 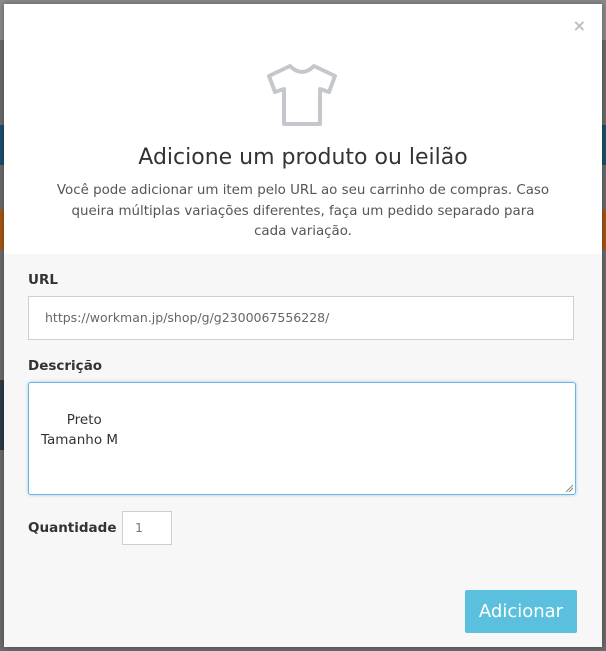 What do you see at coordinates (65, 366) in the screenshot?
I see `description-label: Descrição` at bounding box center [65, 366].